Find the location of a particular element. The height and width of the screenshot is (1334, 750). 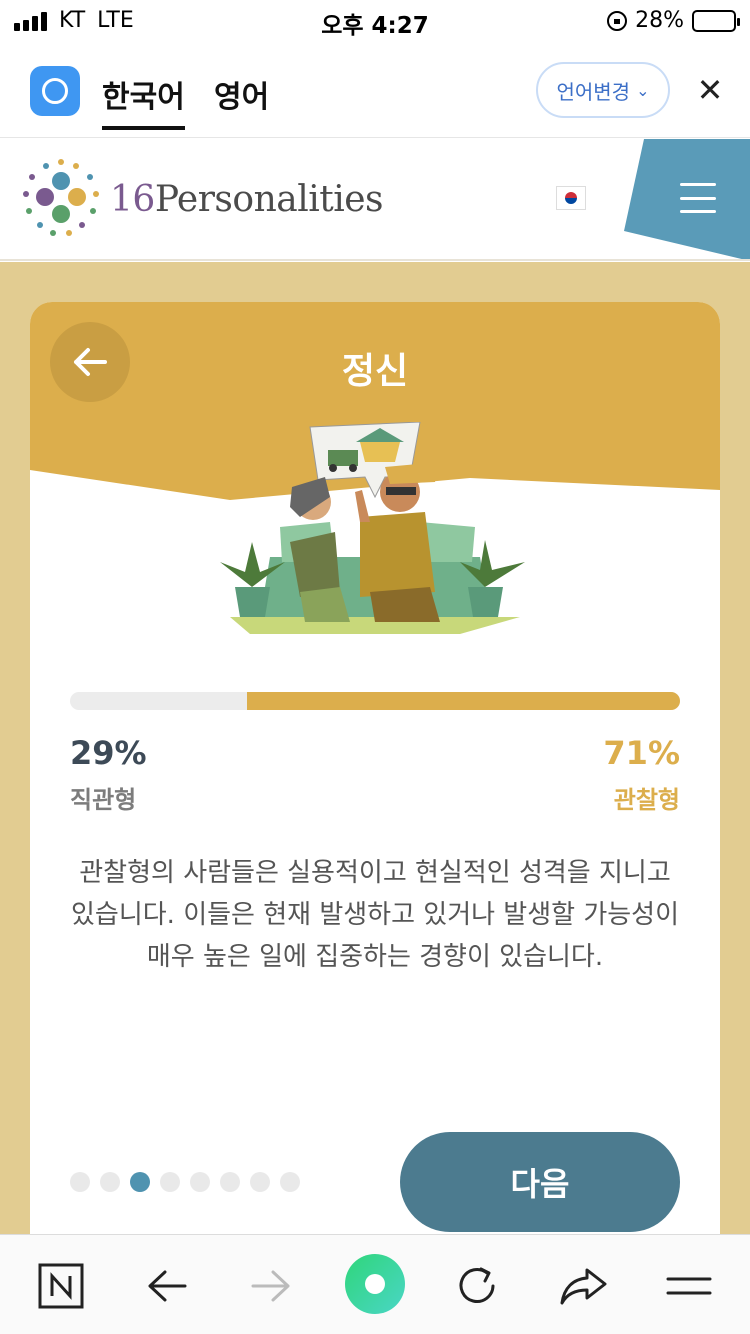

left-trait-percent: 29% is located at coordinates (108, 753).